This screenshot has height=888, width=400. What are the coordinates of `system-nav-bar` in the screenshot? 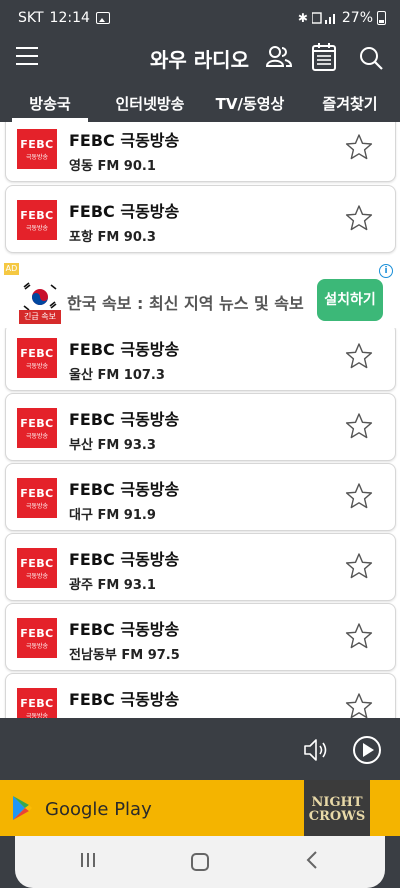 It's located at (200, 862).